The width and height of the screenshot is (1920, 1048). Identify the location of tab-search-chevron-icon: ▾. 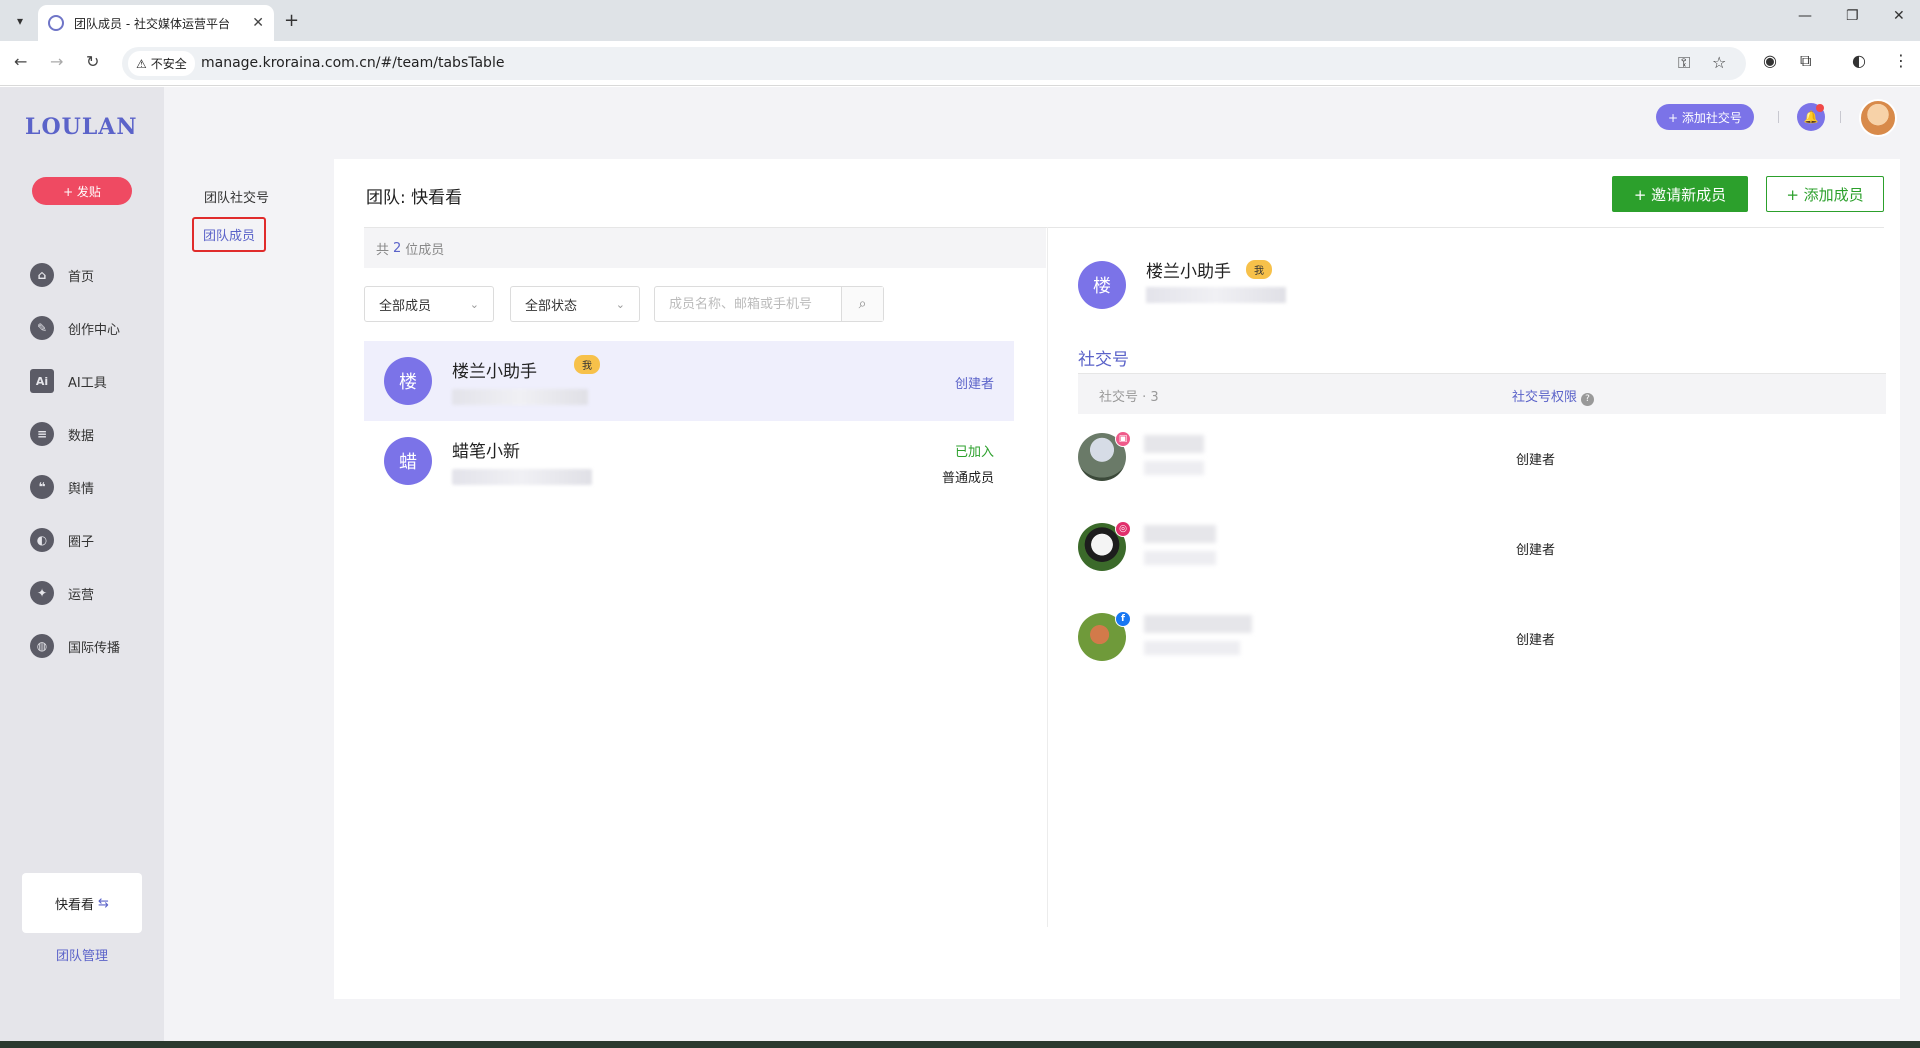
(20, 21).